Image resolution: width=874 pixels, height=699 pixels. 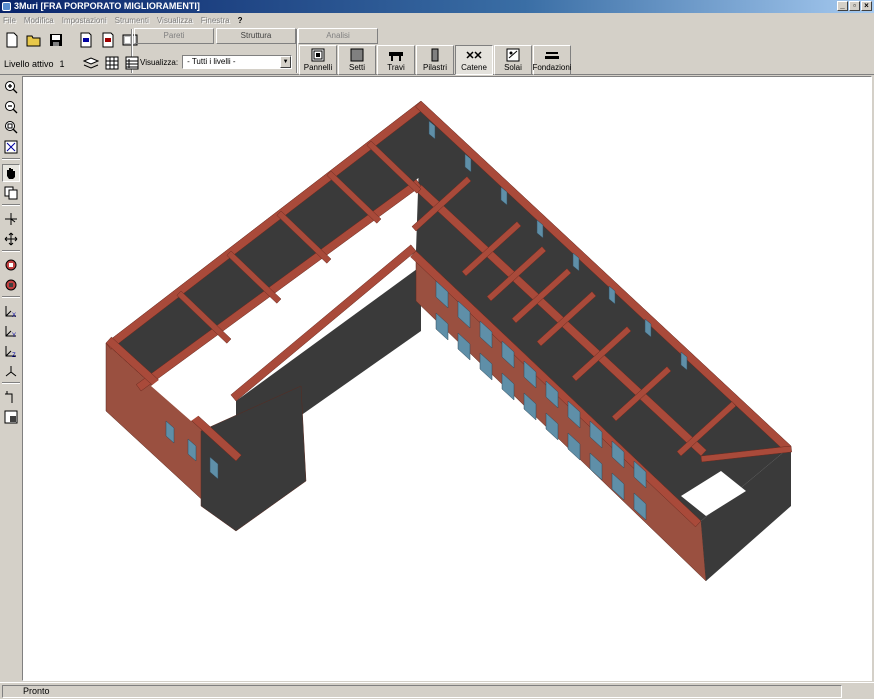 I want to click on minimize-button: _, so click(x=842, y=6).